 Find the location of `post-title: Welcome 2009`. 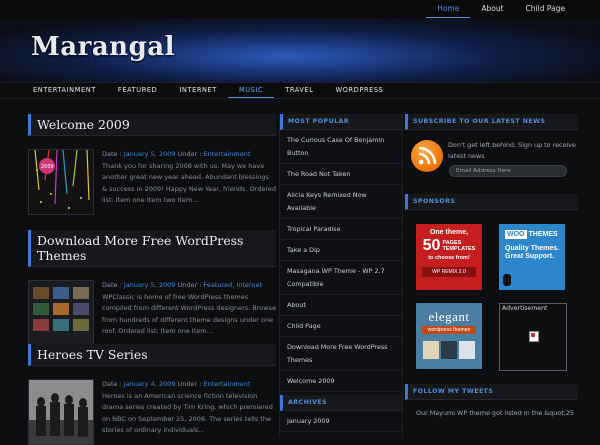

post-title: Welcome 2009 is located at coordinates (152, 125).